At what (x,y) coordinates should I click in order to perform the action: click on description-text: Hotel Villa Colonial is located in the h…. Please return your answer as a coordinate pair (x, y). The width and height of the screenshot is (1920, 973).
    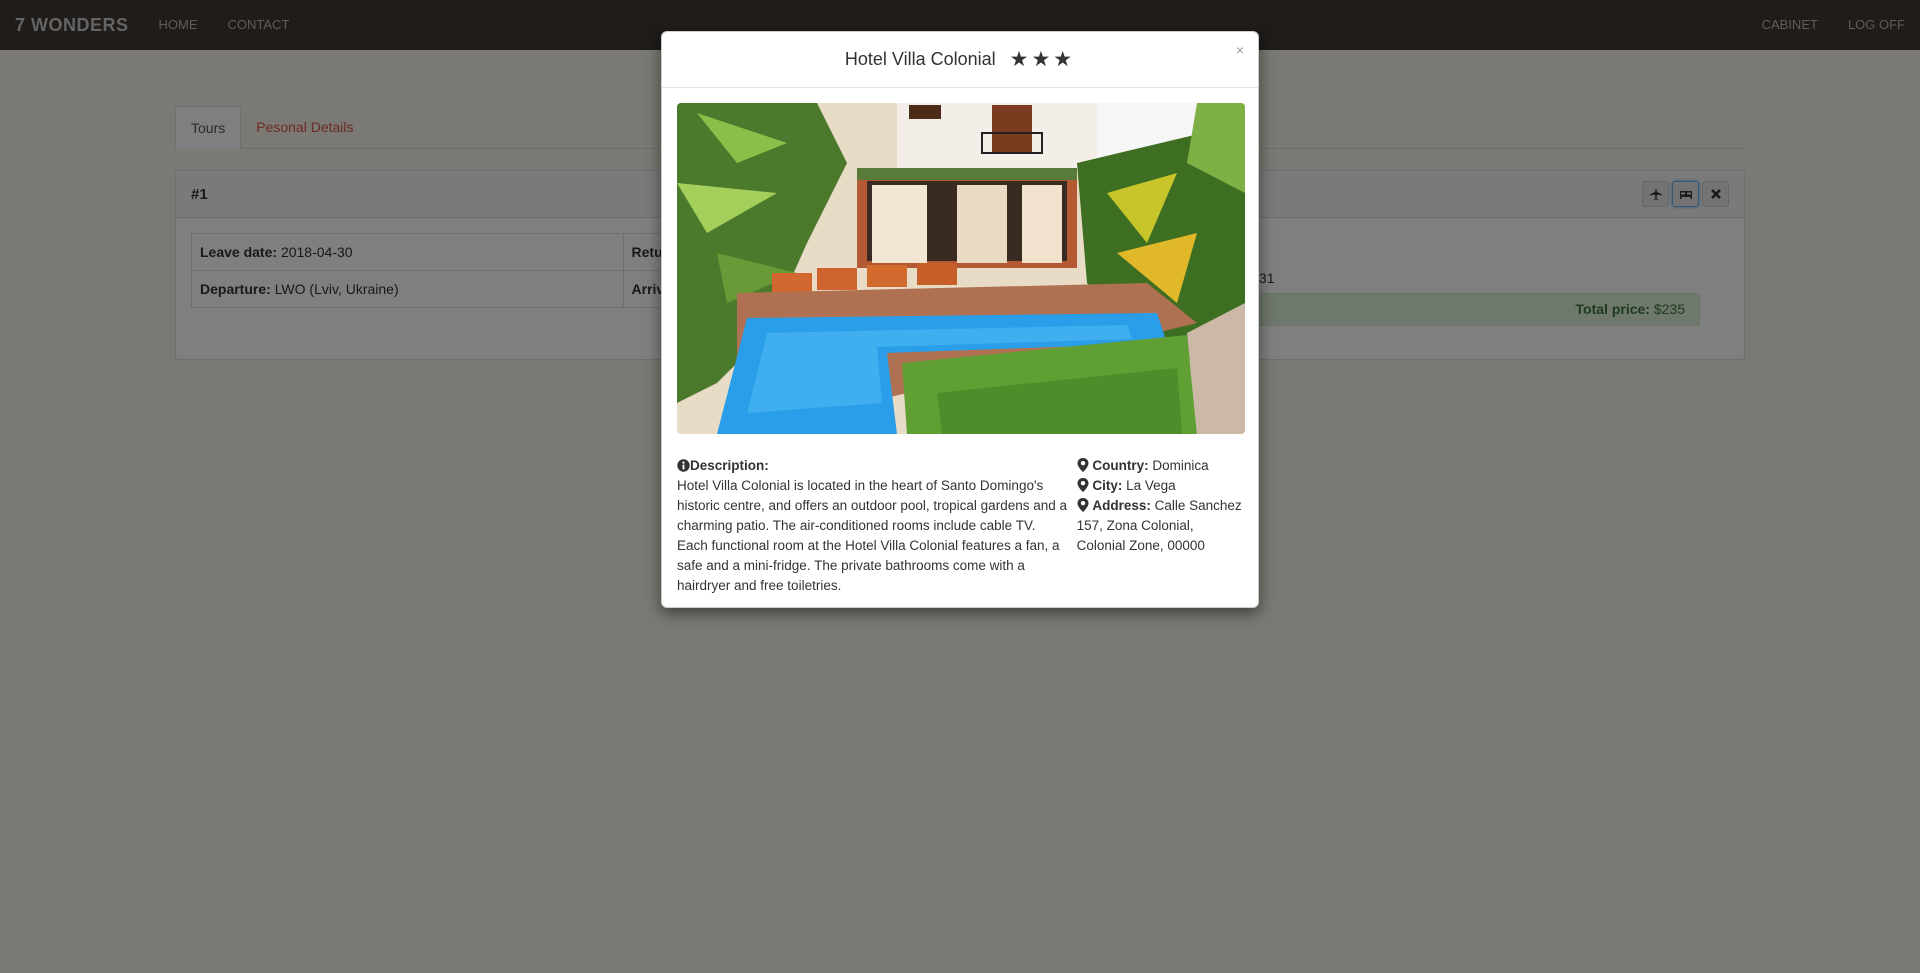
    Looking at the image, I should click on (872, 535).